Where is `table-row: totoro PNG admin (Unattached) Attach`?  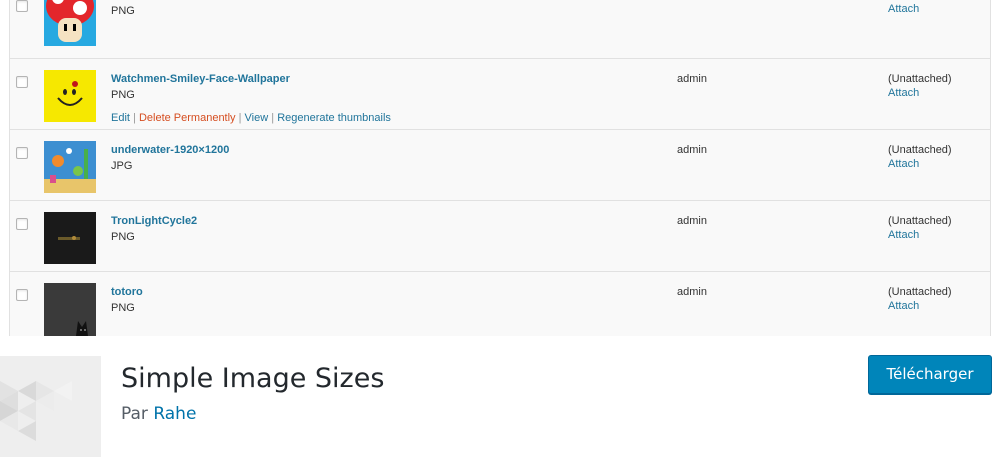 table-row: totoro PNG admin (Unattached) Attach is located at coordinates (500, 304).